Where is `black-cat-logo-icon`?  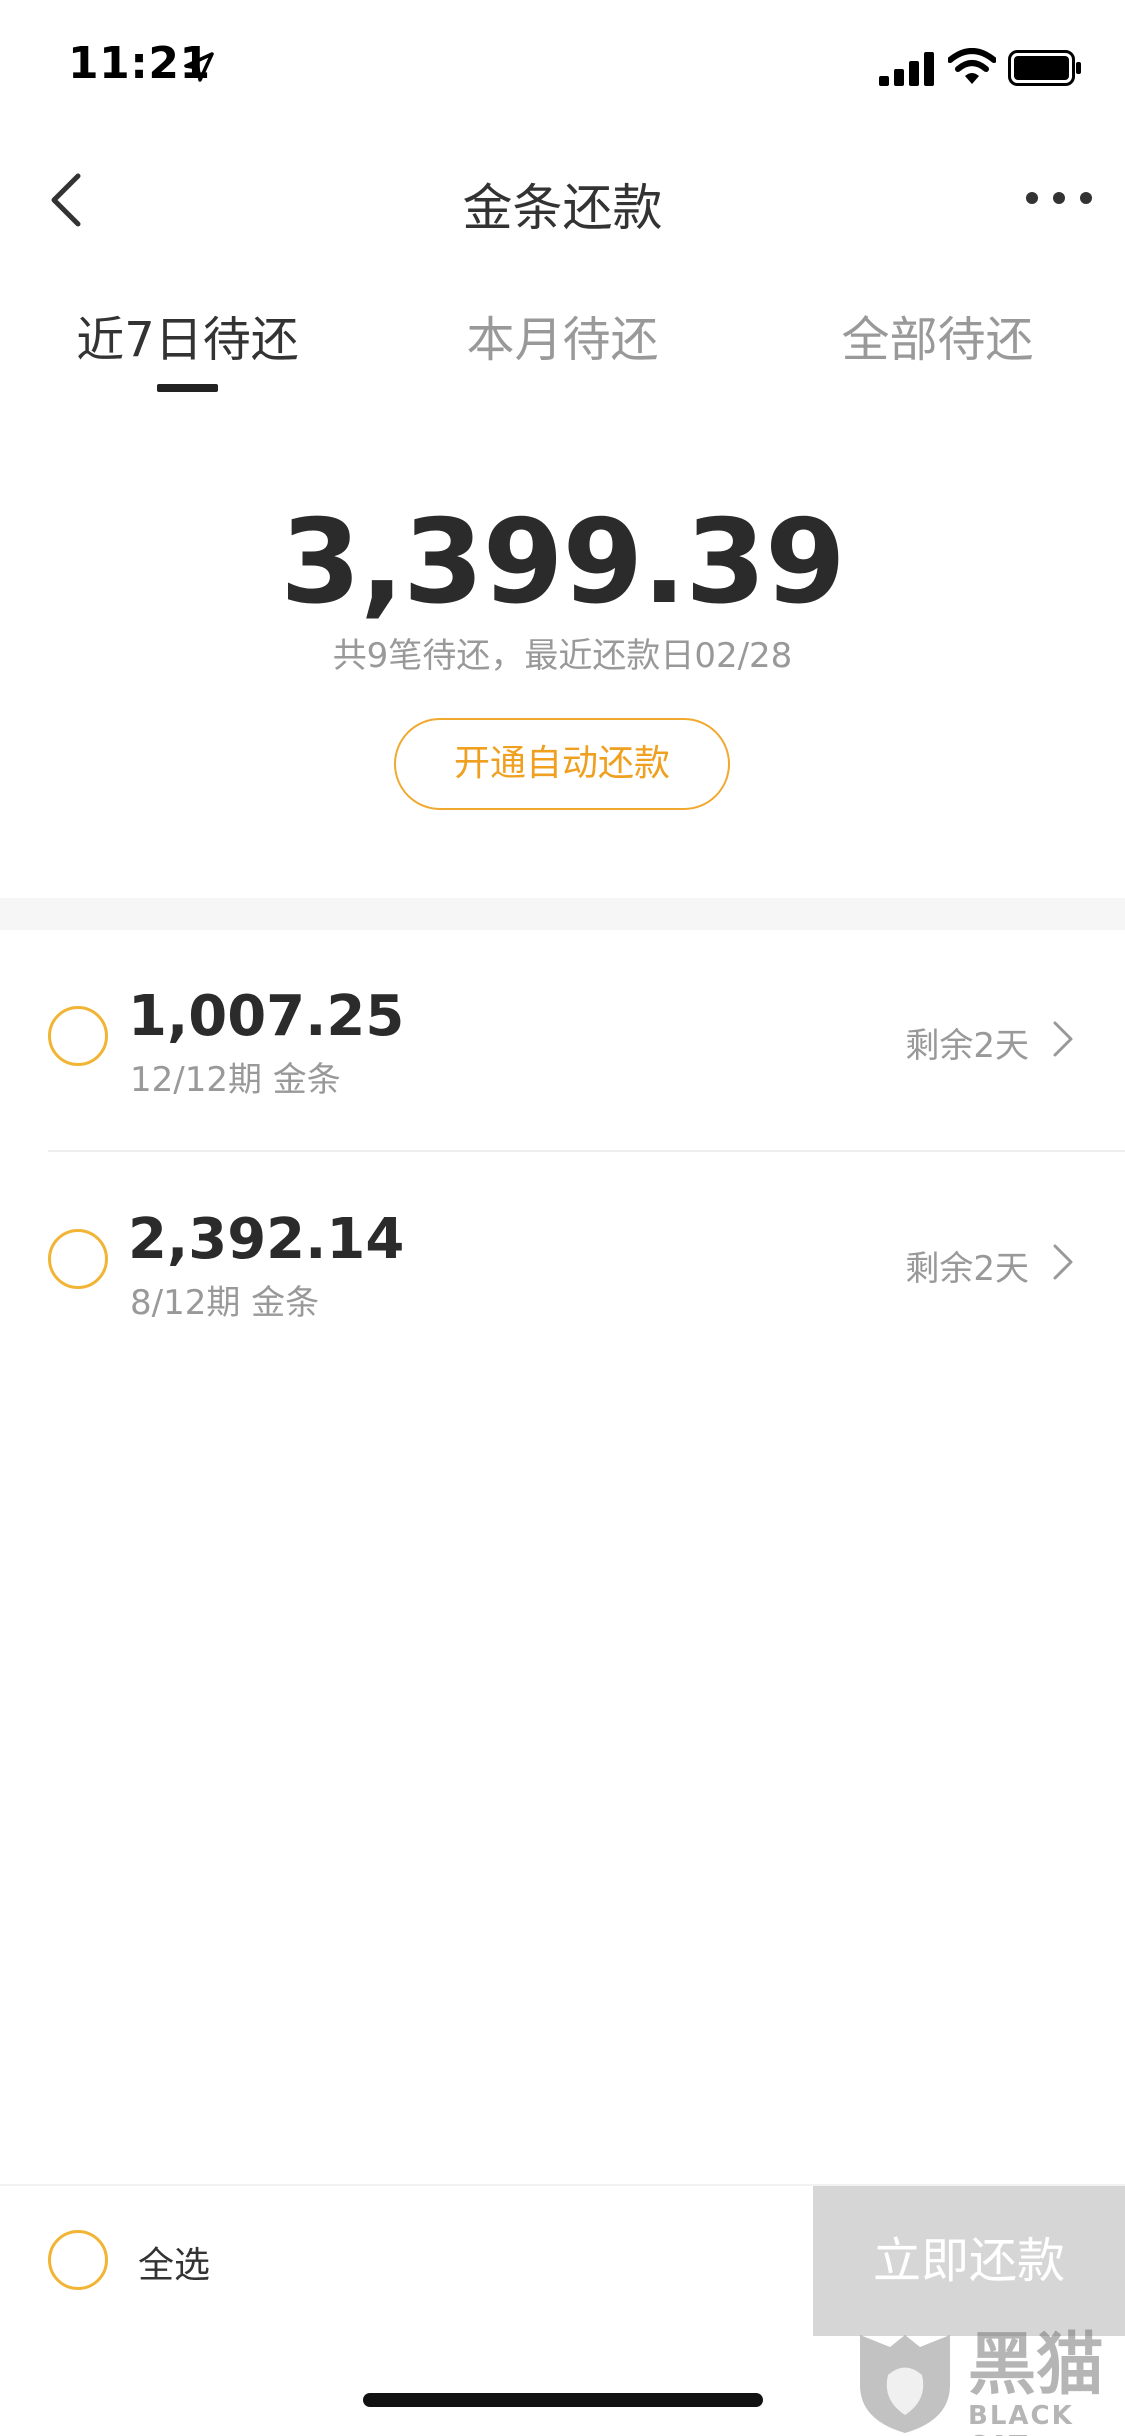 black-cat-logo-icon is located at coordinates (905, 2384).